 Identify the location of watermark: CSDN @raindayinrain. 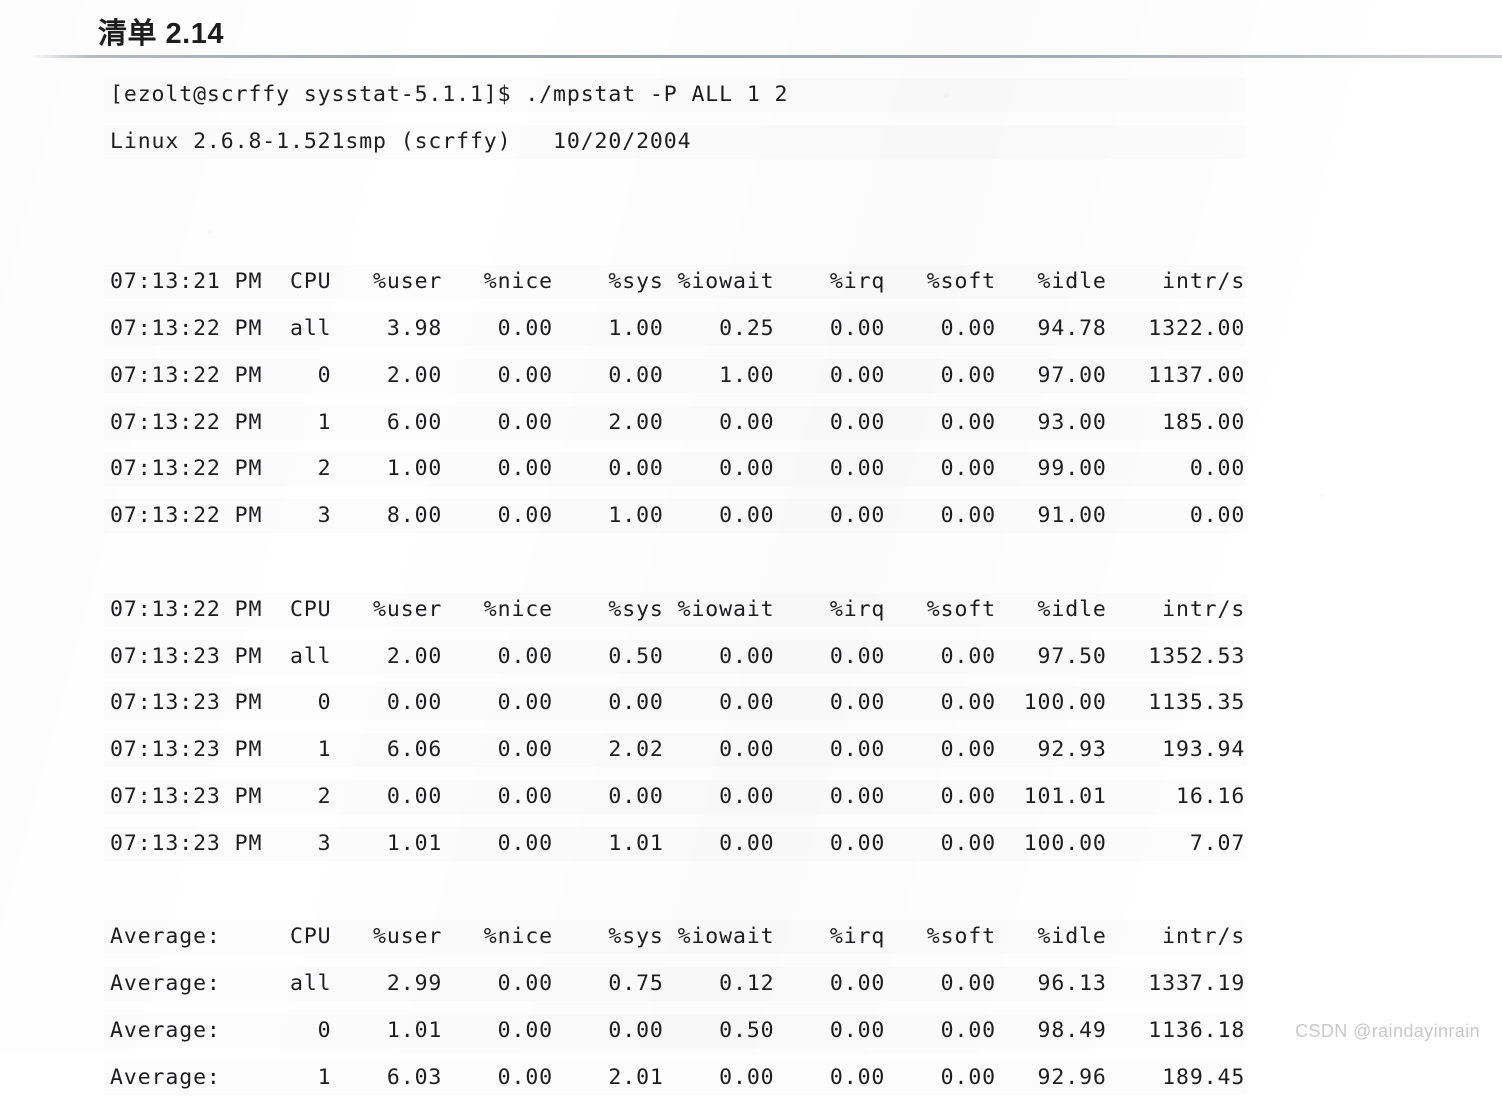
(1387, 1031).